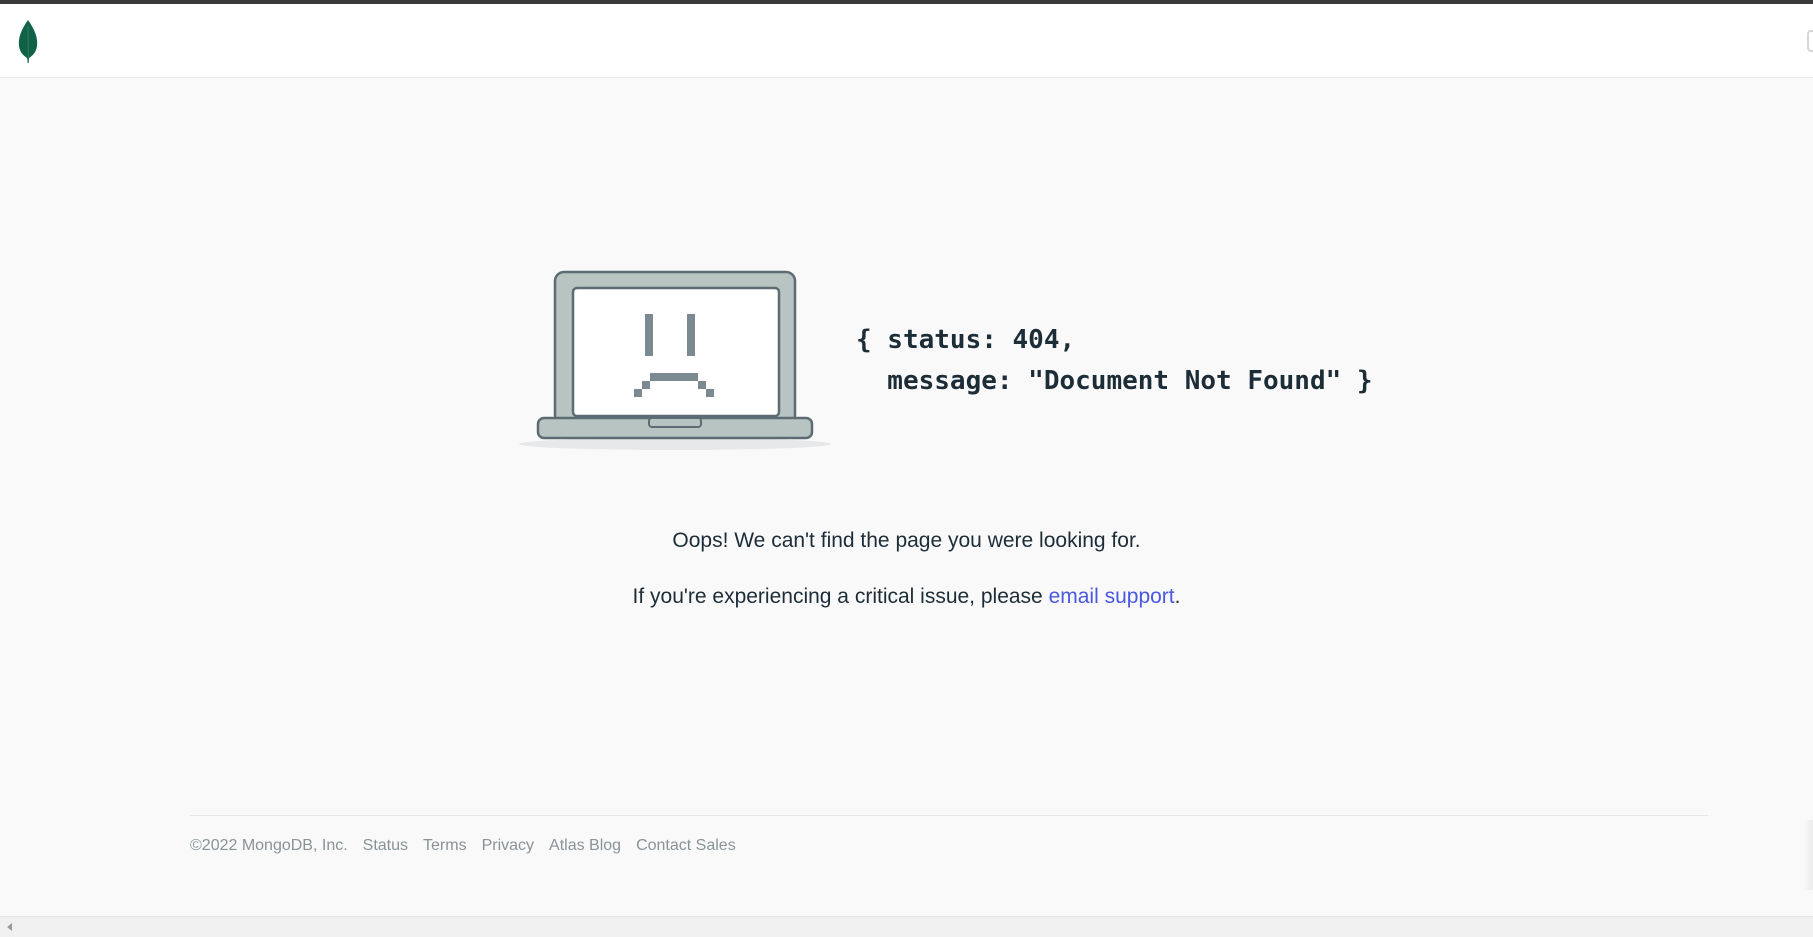 Image resolution: width=1813 pixels, height=937 pixels. I want to click on footer-link-contact-sales: Contact Sales, so click(686, 846).